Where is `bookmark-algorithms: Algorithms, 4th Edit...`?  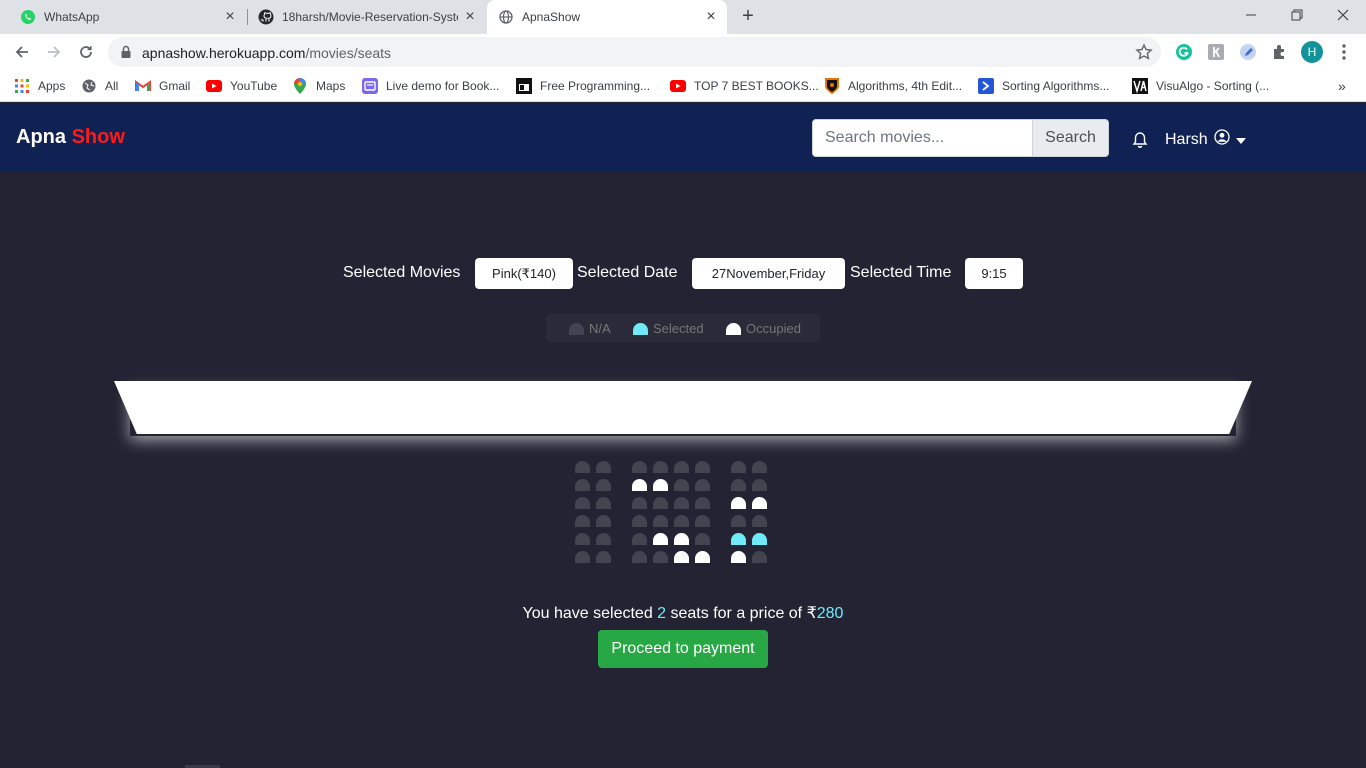
bookmark-algorithms: Algorithms, 4th Edit... is located at coordinates (893, 86).